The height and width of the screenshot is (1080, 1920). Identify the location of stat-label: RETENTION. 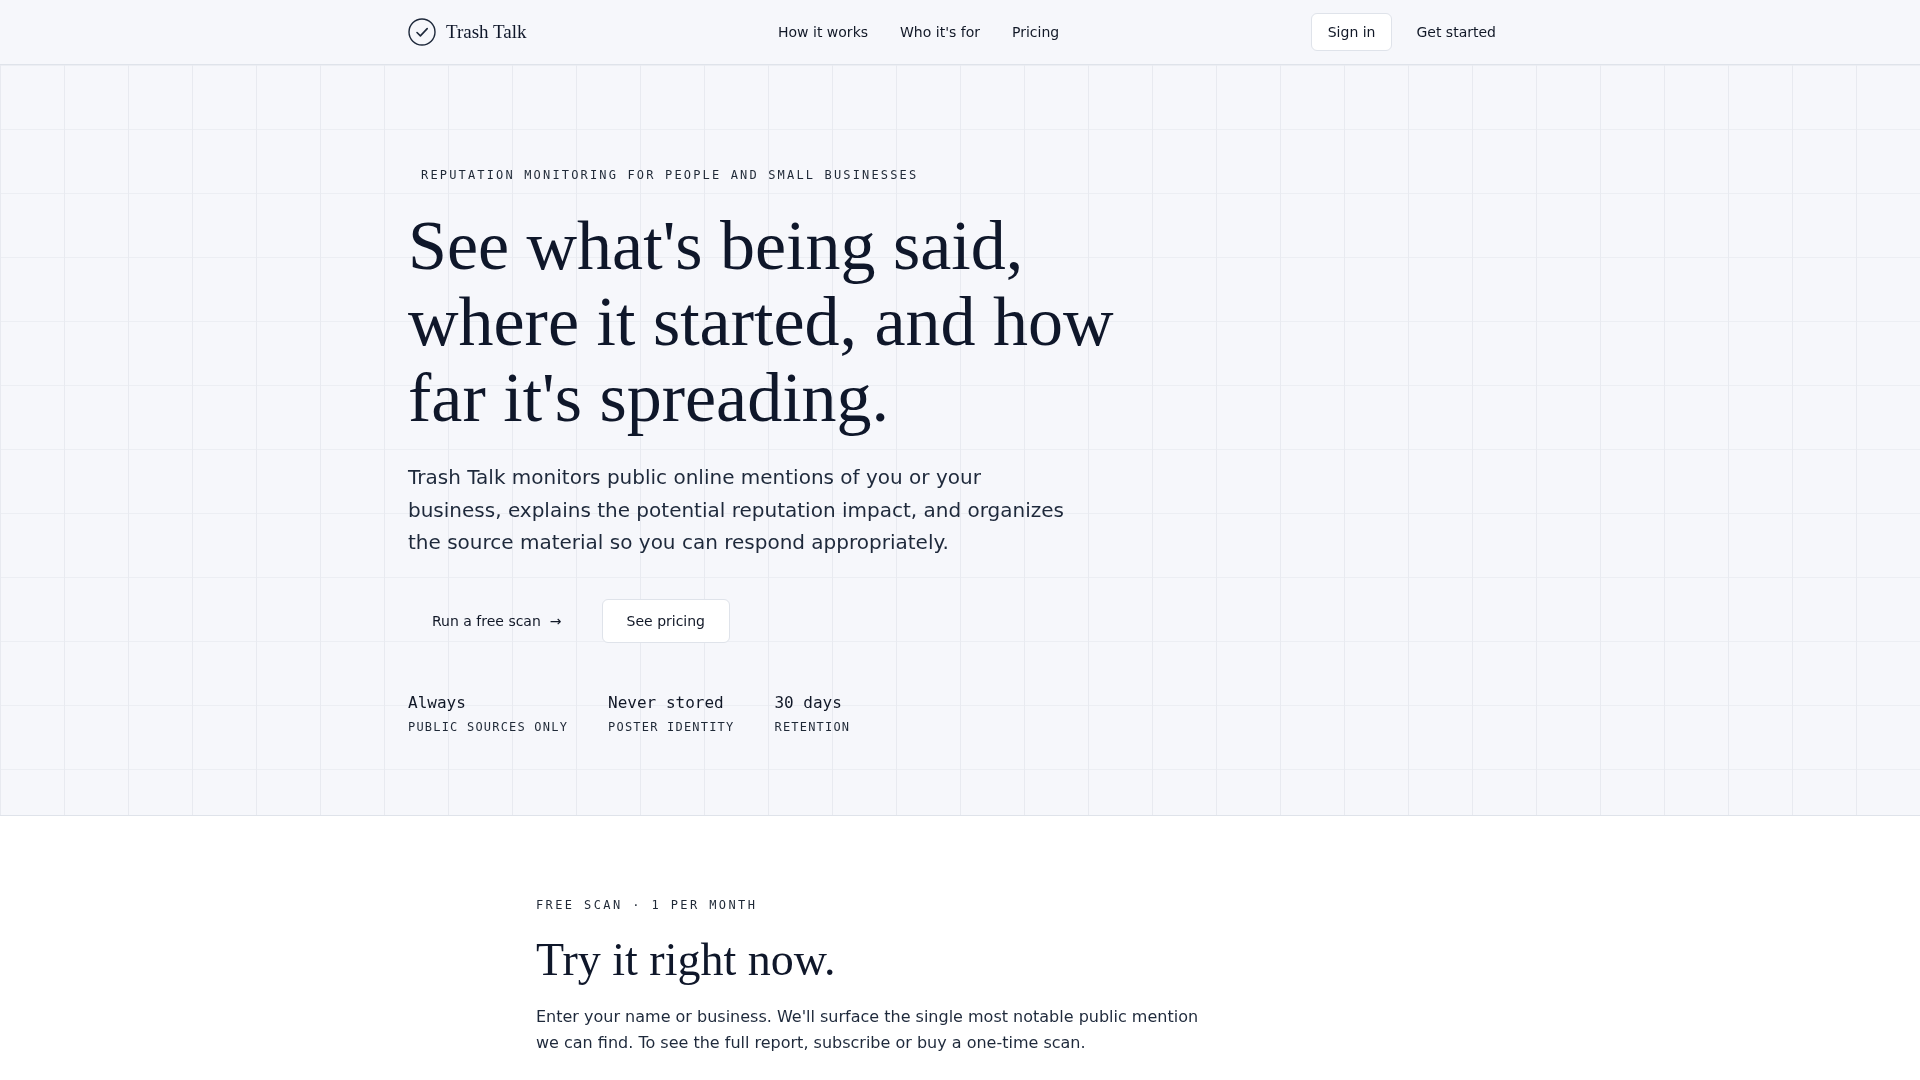
(812, 726).